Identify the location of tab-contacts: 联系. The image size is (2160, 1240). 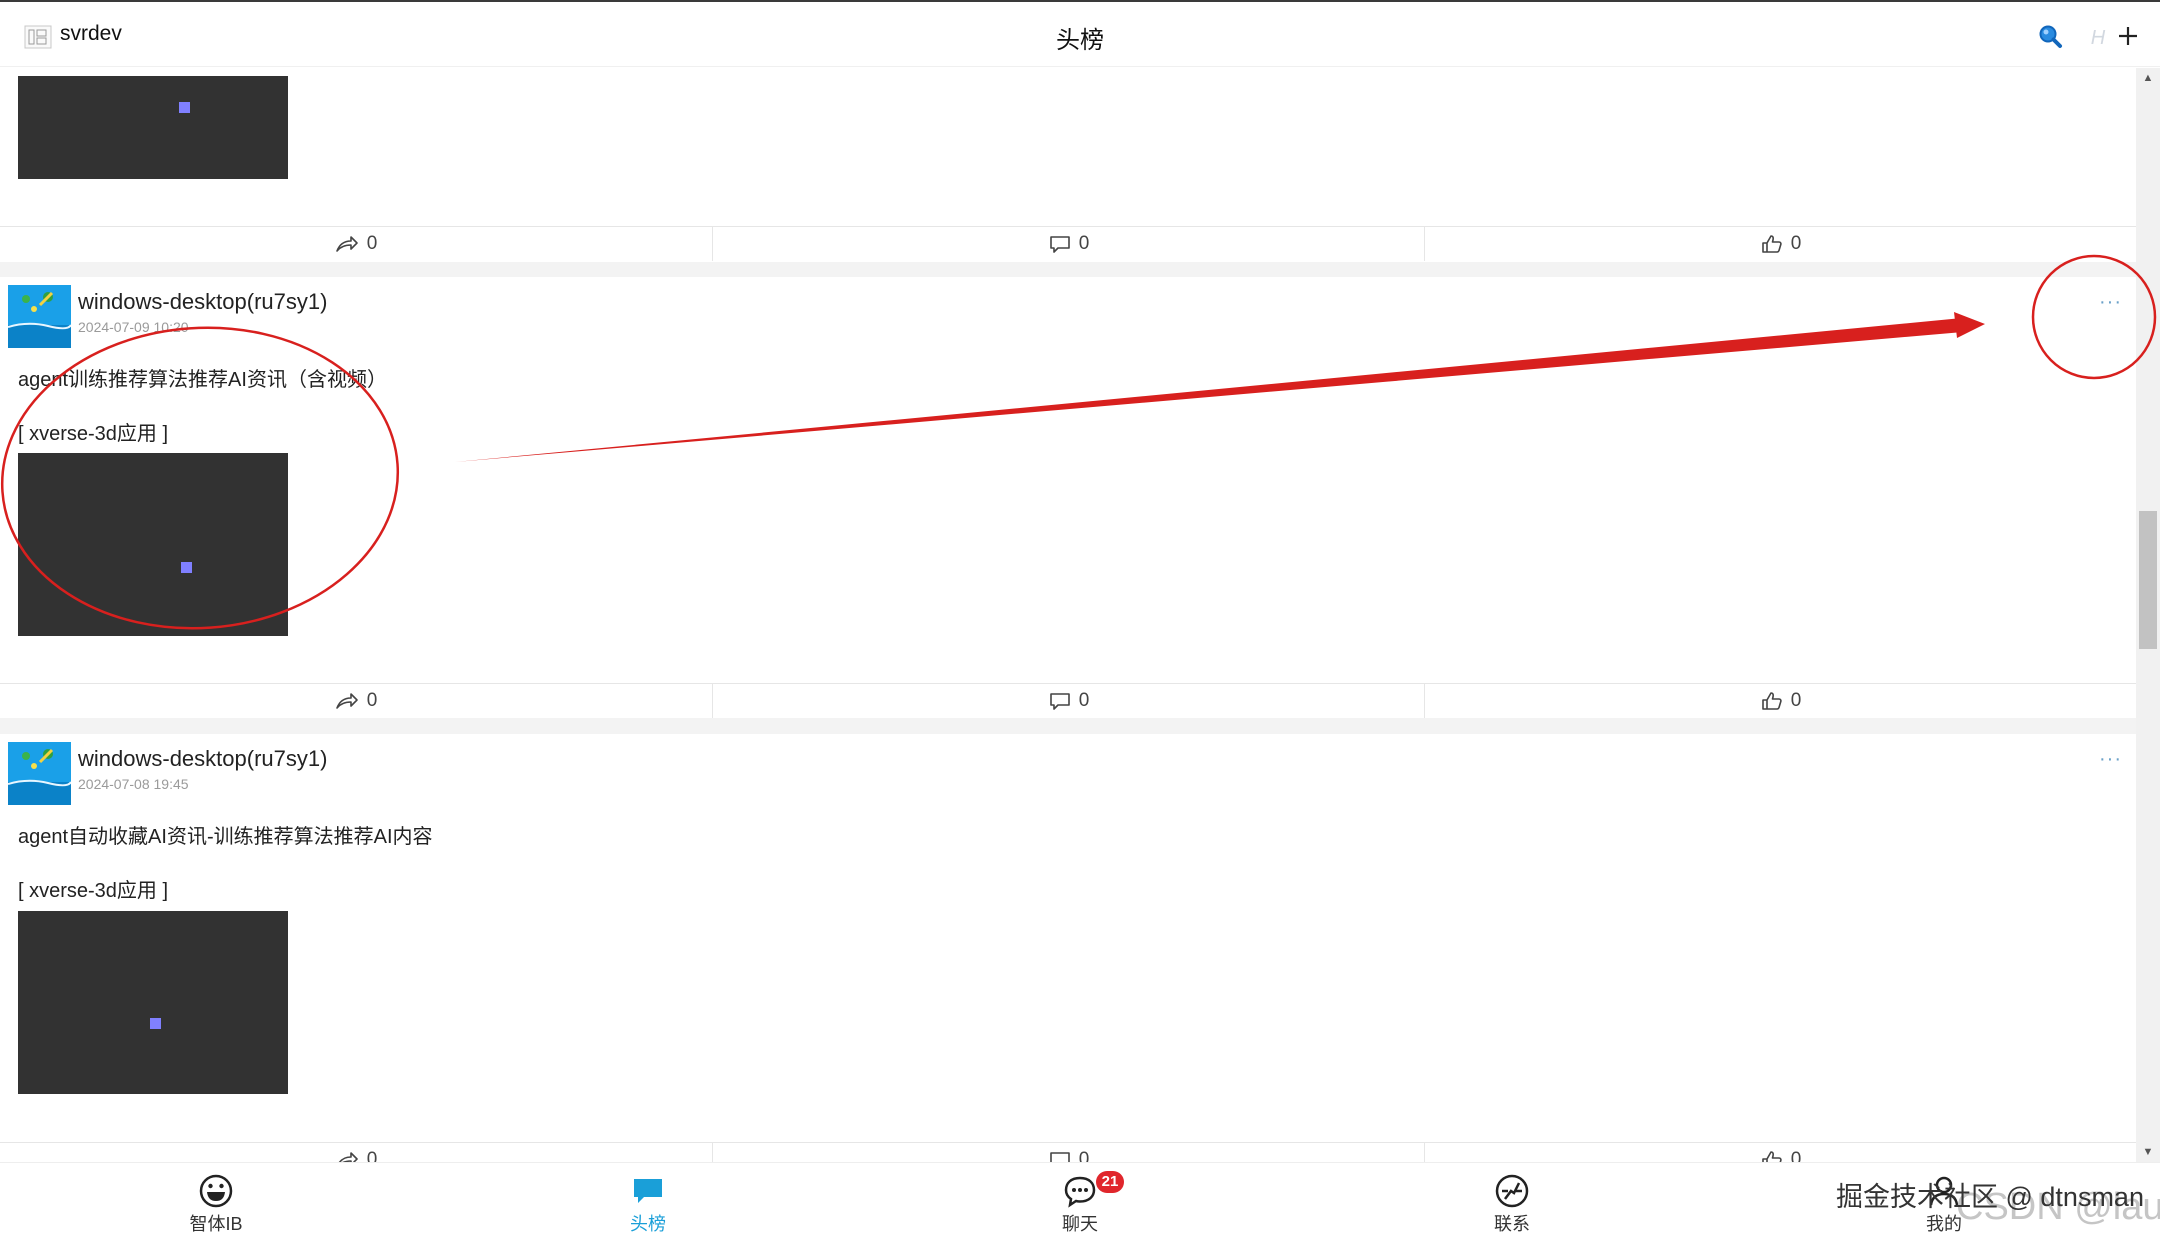
(1512, 1201).